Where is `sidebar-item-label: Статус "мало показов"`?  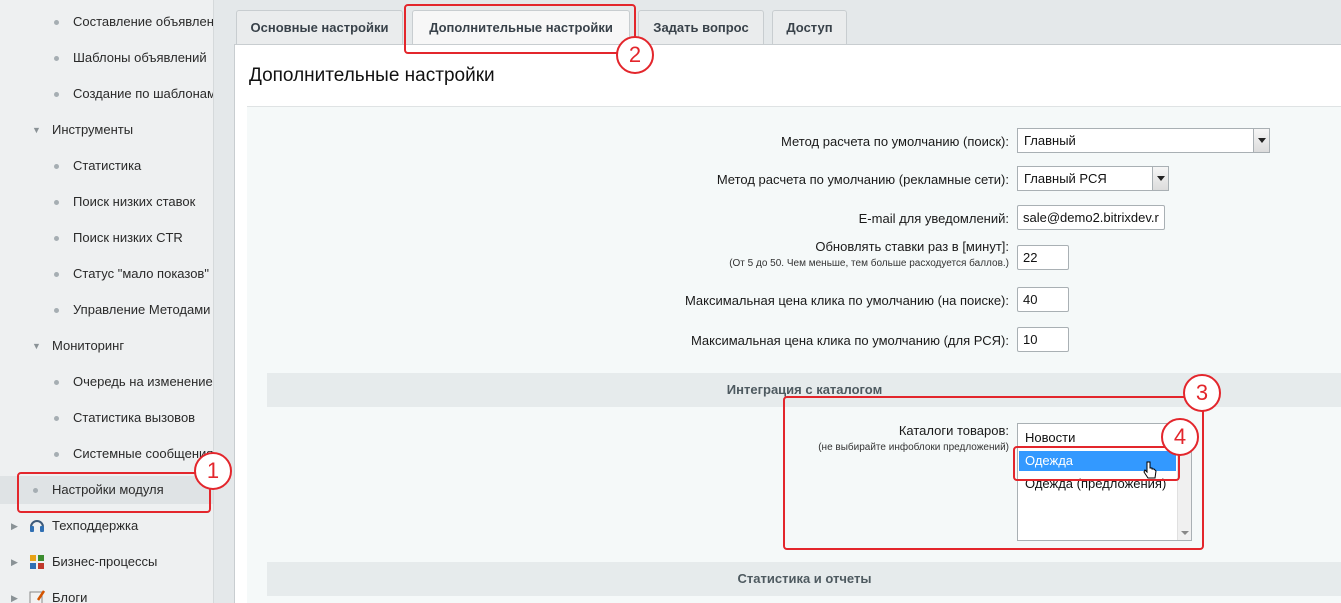
sidebar-item-label: Статус "мало показов" is located at coordinates (141, 273).